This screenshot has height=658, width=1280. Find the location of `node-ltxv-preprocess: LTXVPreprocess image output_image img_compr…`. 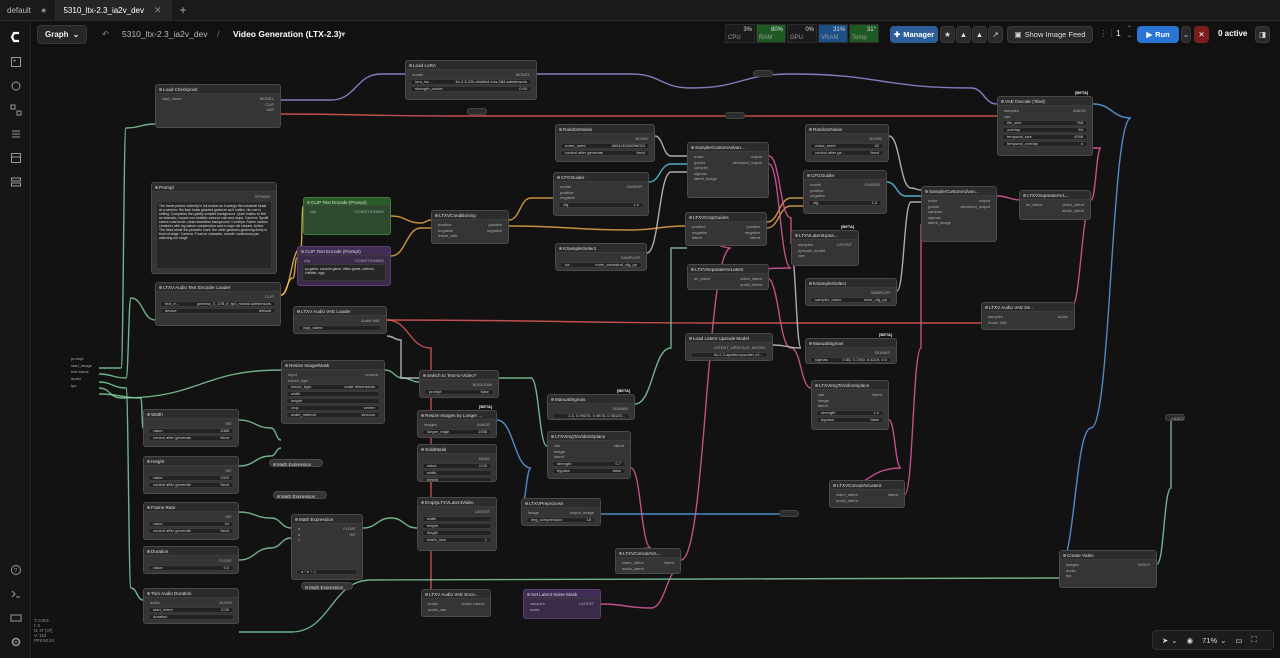

node-ltxv-preprocess: LTXVPreprocess image output_image img_compr… is located at coordinates (561, 512).